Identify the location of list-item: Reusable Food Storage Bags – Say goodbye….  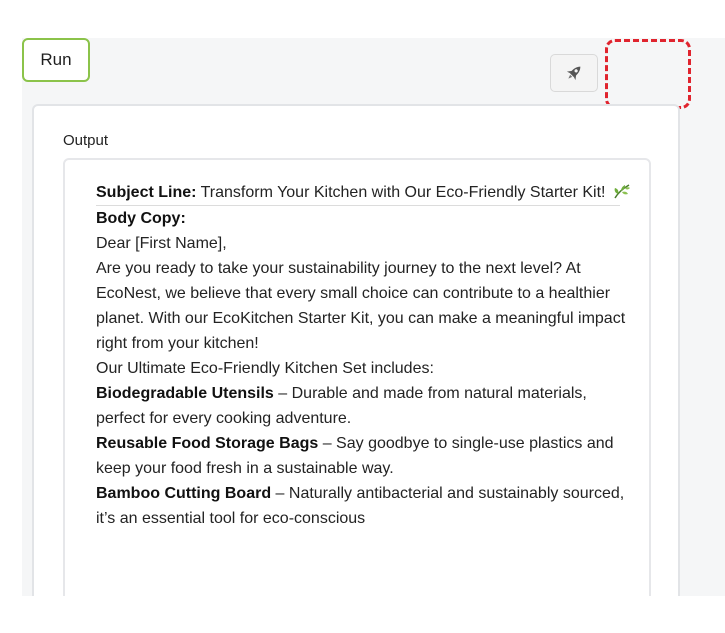
(367, 456).